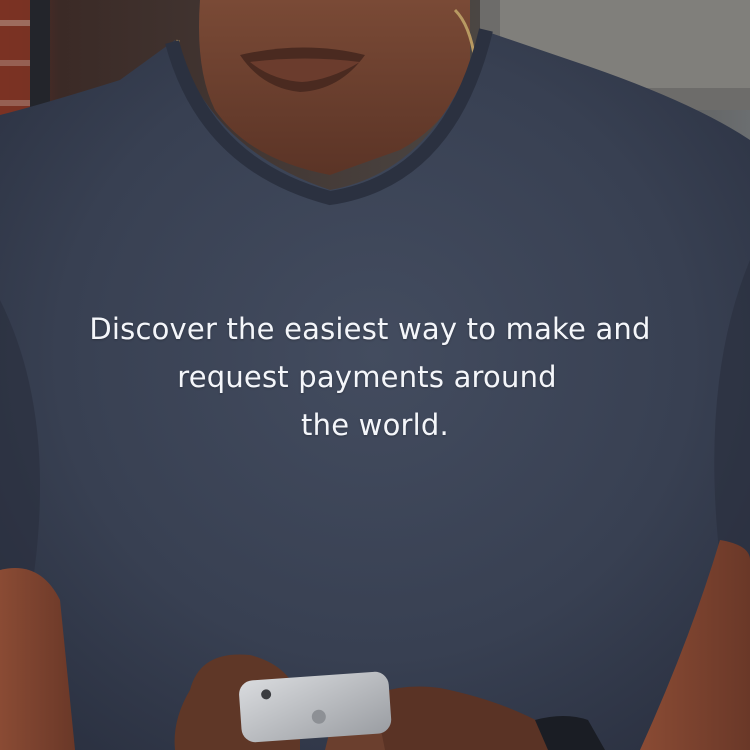 The height and width of the screenshot is (750, 750). Describe the element at coordinates (370, 329) in the screenshot. I see `headline-line-1: Discover the easiest way to make and` at that location.